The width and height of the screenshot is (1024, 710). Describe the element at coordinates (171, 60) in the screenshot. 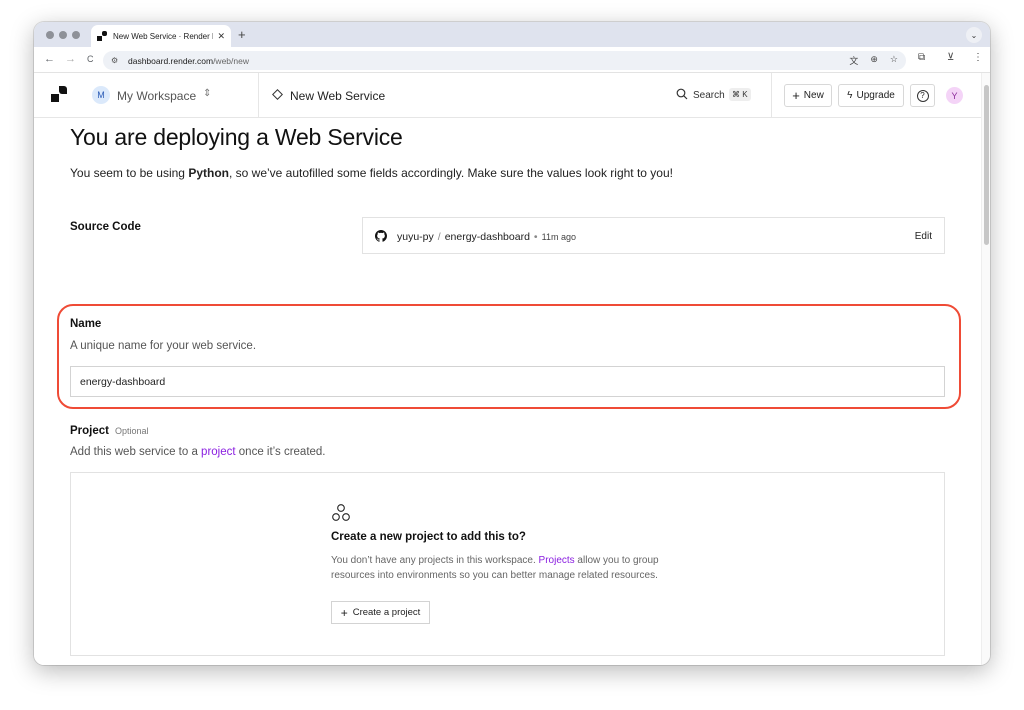

I see `address-host: dashboard.render.com` at that location.